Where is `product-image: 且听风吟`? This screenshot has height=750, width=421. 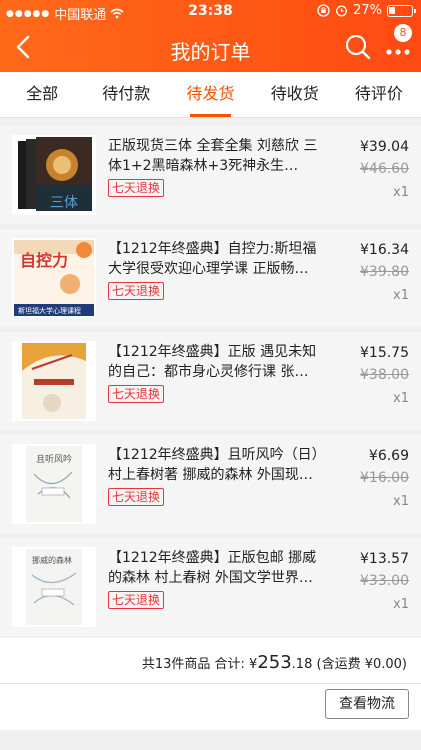 product-image: 且听风吟 is located at coordinates (54, 484).